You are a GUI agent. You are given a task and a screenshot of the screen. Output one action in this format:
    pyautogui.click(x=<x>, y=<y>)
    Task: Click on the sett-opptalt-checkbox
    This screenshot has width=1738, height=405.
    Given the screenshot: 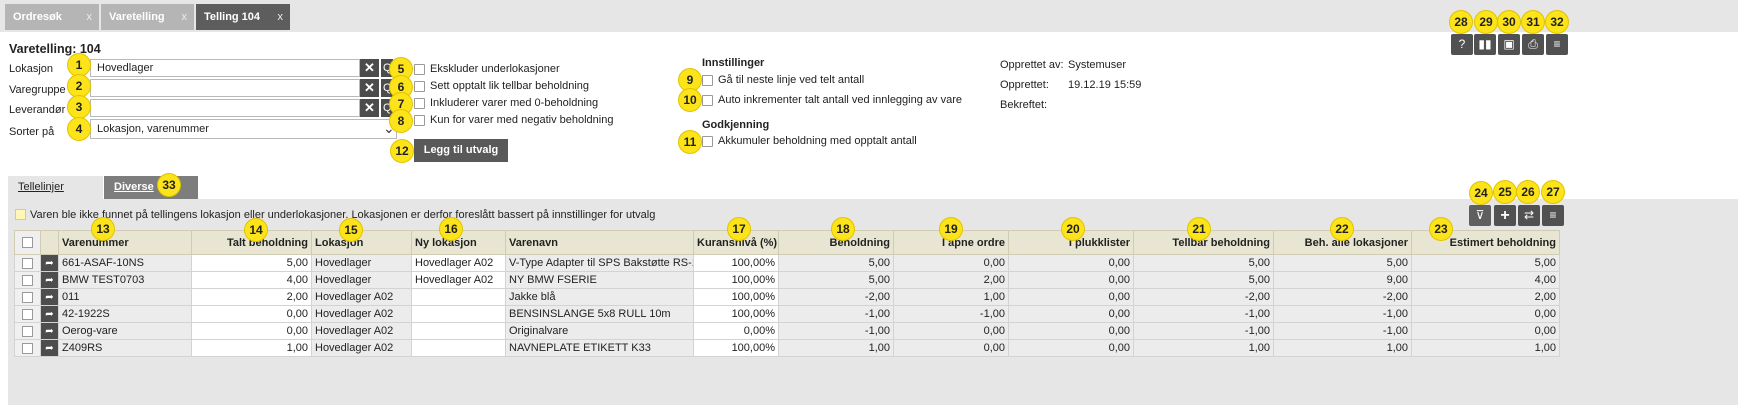 What is the action you would take?
    pyautogui.click(x=419, y=86)
    